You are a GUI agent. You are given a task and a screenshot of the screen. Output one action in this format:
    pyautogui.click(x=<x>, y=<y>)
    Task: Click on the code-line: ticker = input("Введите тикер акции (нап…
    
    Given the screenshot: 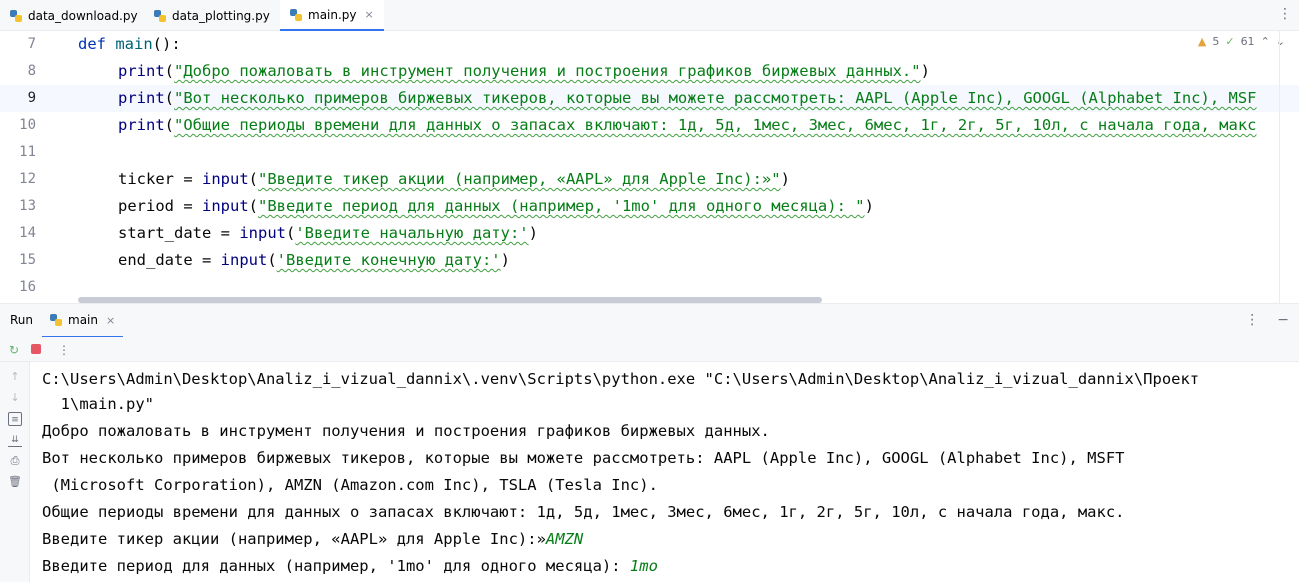 What is the action you would take?
    pyautogui.click(x=454, y=179)
    